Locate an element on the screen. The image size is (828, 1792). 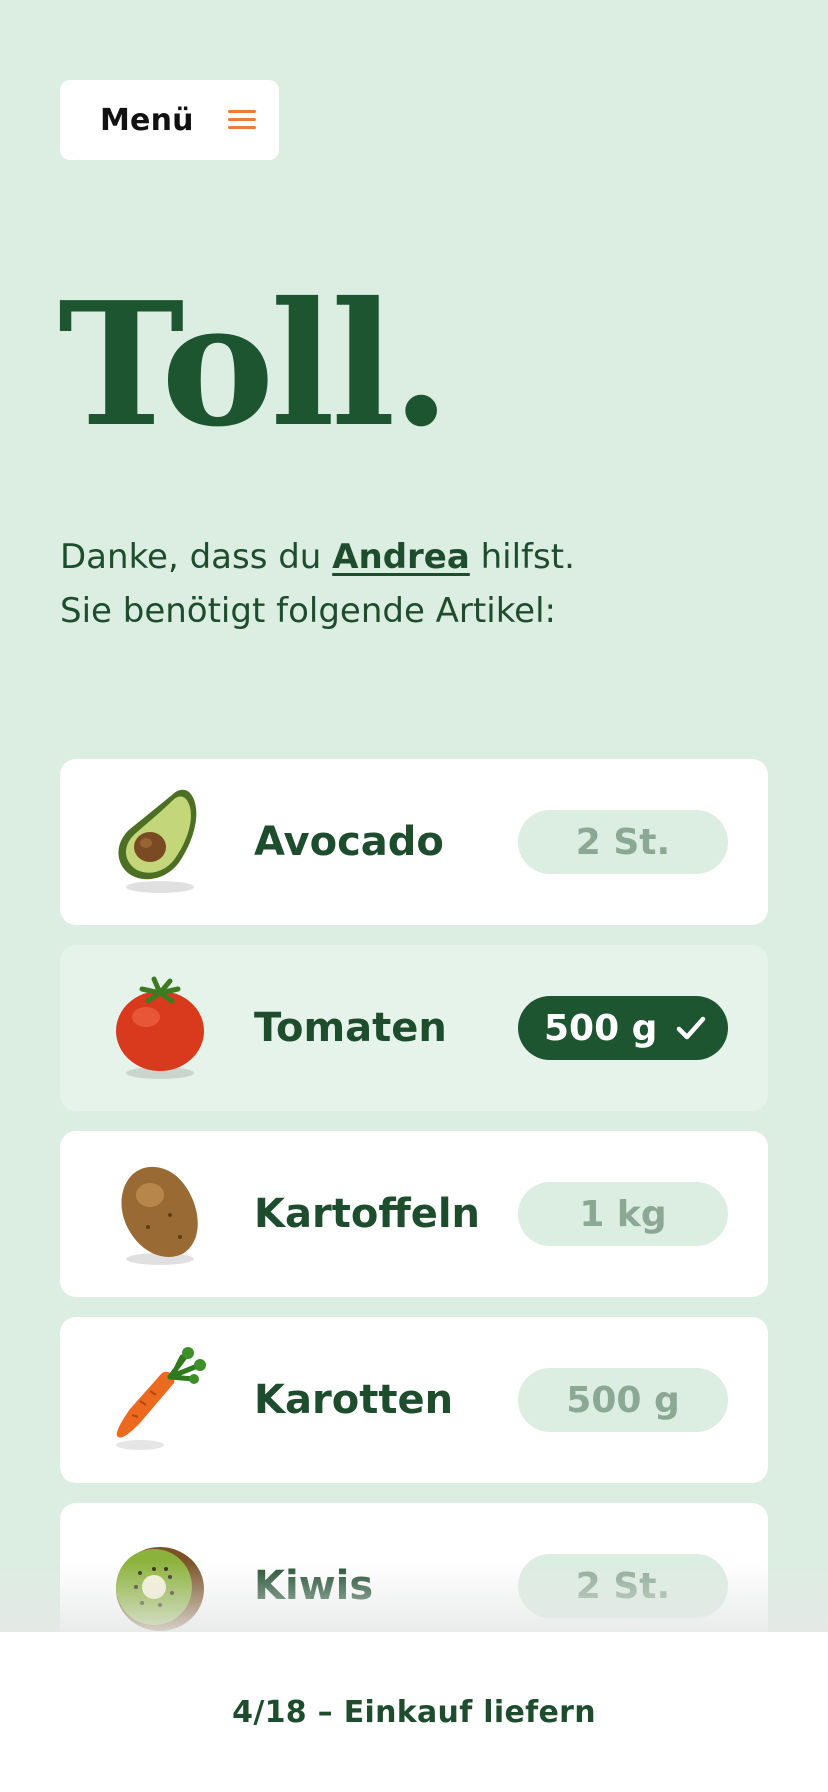
menu-button: Menü is located at coordinates (169, 120).